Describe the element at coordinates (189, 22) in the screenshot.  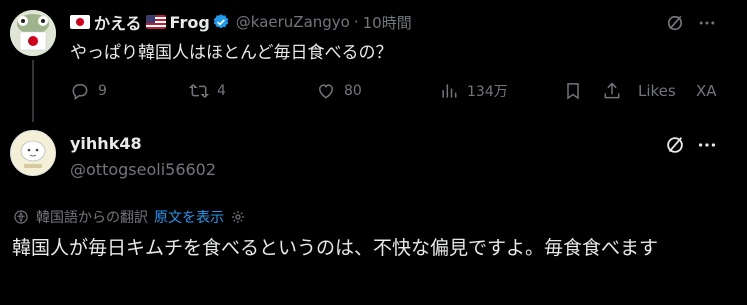
I see `display-name-suffix: Frog` at that location.